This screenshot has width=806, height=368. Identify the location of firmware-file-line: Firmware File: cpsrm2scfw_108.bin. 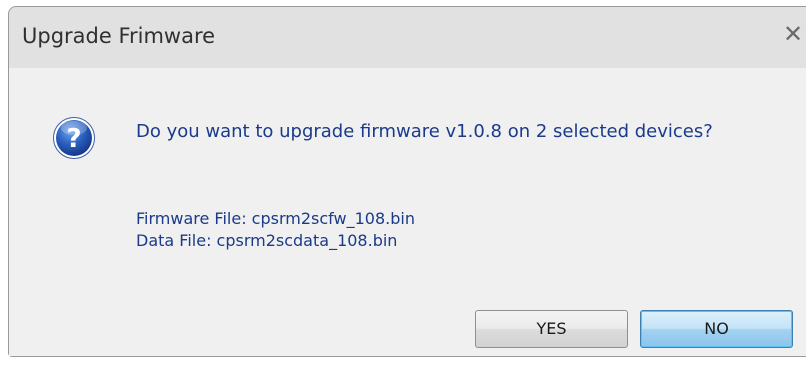
(275, 218).